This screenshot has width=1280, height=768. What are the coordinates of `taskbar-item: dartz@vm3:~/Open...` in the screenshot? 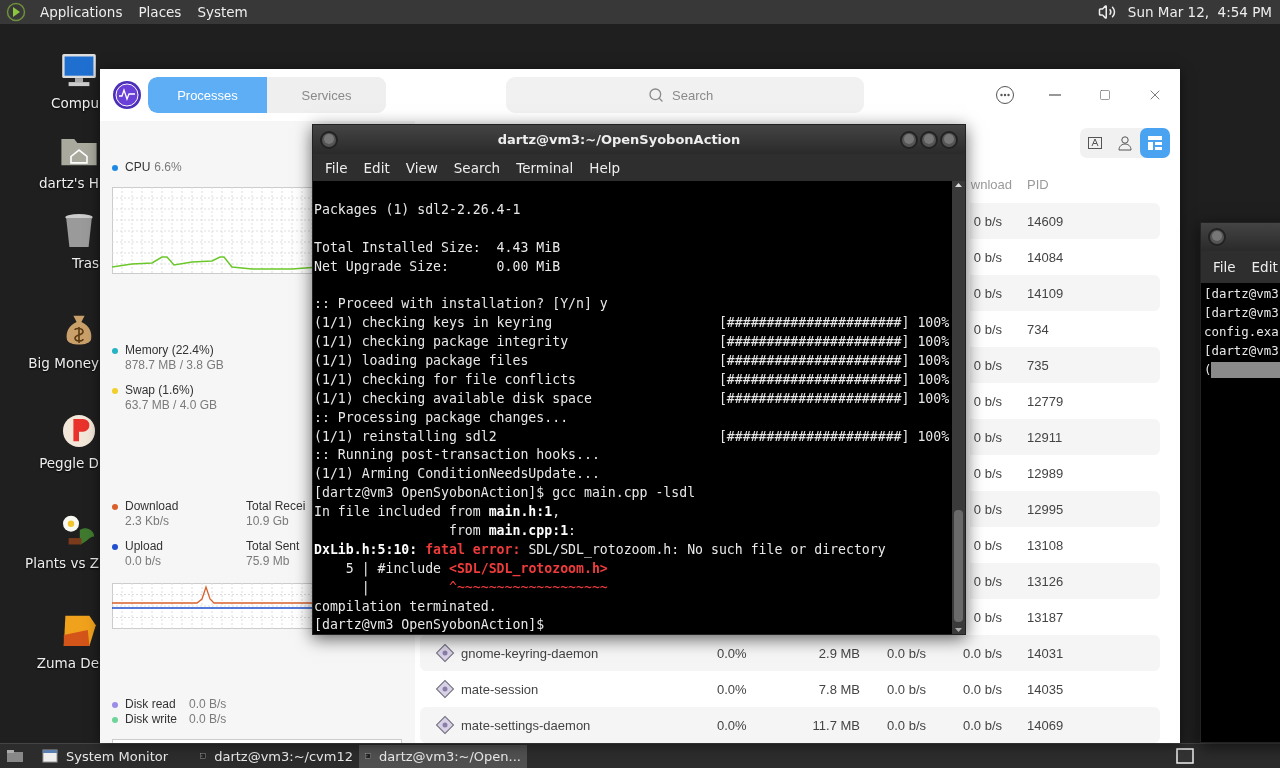 It's located at (443, 756).